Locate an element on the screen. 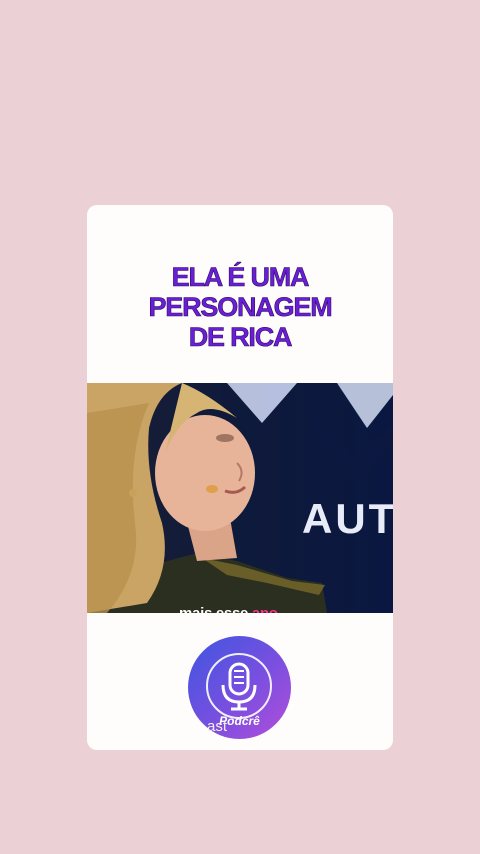 The image size is (480, 854). subtitle-highlight: ano is located at coordinates (265, 609).